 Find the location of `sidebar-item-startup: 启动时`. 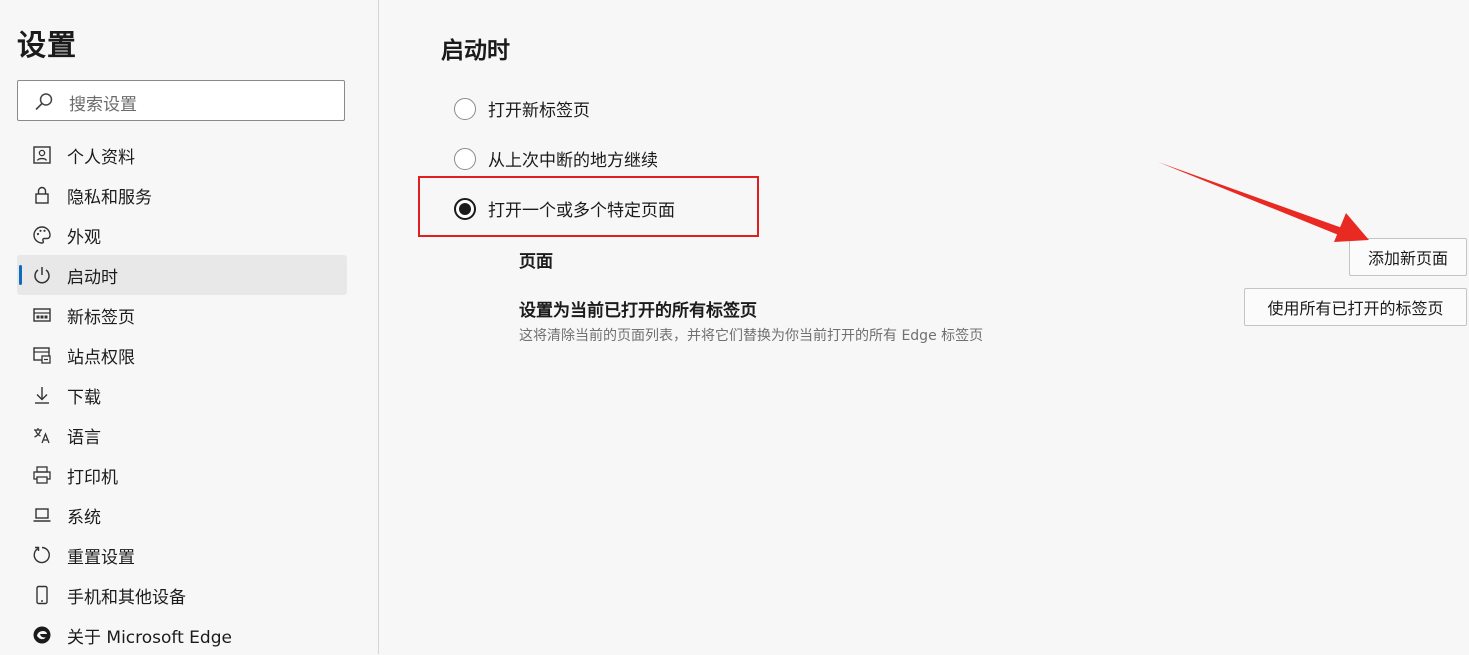

sidebar-item-startup: 启动时 is located at coordinates (182, 275).